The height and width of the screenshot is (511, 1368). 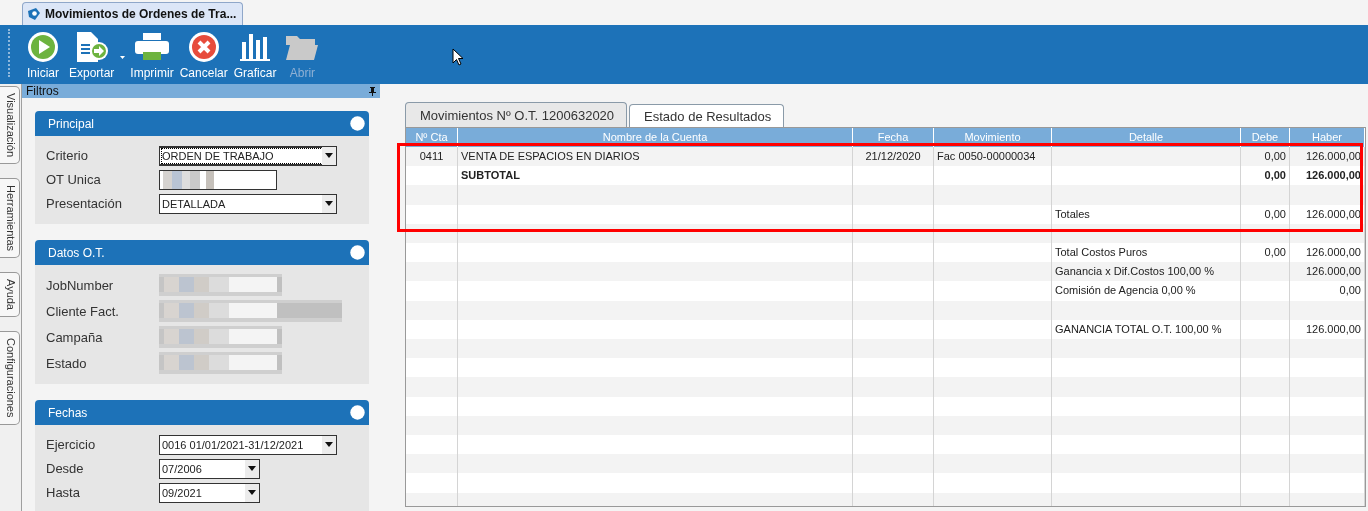 I want to click on report-tab: Estado de Resultados, so click(x=707, y=115).